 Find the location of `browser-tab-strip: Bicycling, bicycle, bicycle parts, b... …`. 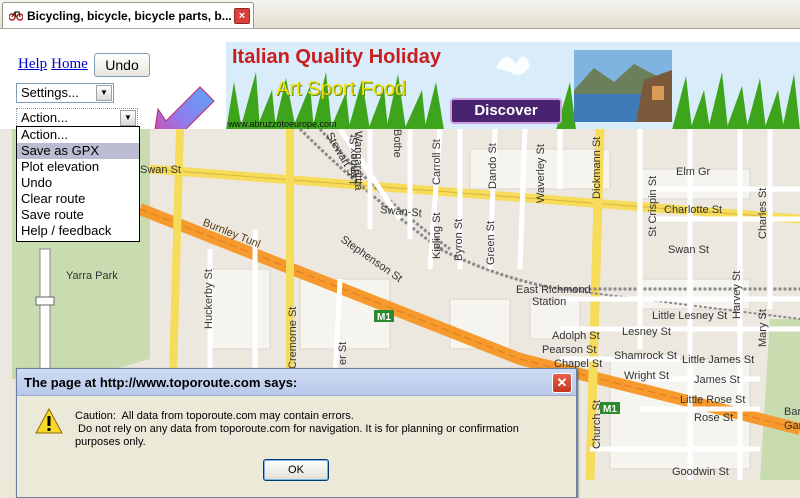

browser-tab-strip: Bicycling, bicycle, bicycle parts, b... … is located at coordinates (400, 14).